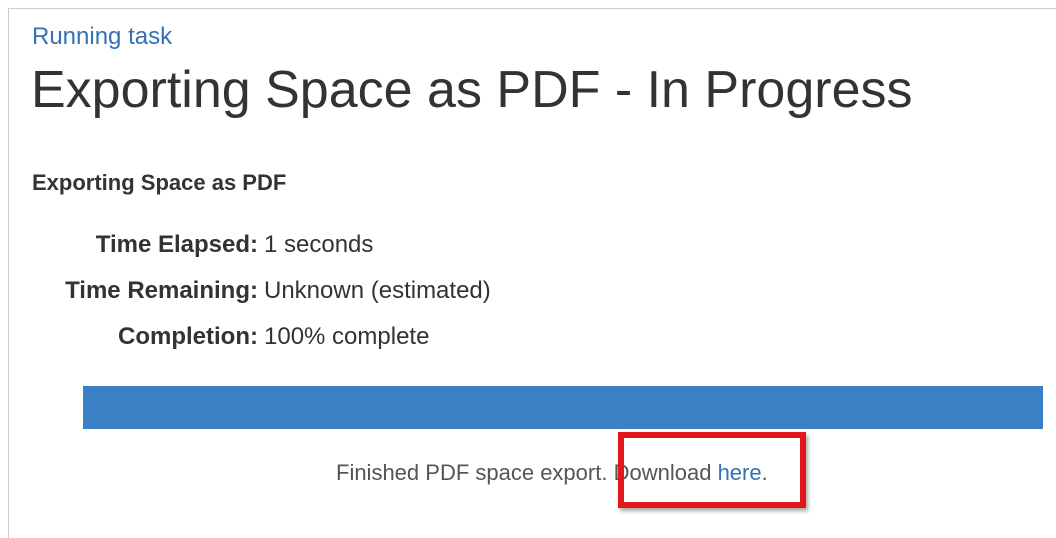 The image size is (1056, 538). I want to click on progress-bar-fill, so click(563, 407).